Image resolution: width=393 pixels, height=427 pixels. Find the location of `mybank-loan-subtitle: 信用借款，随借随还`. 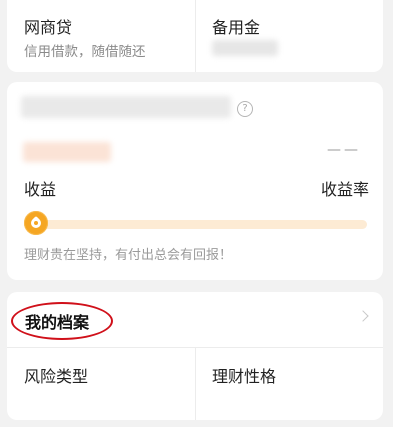

mybank-loan-subtitle: 信用借款，随借随还 is located at coordinates (85, 52).